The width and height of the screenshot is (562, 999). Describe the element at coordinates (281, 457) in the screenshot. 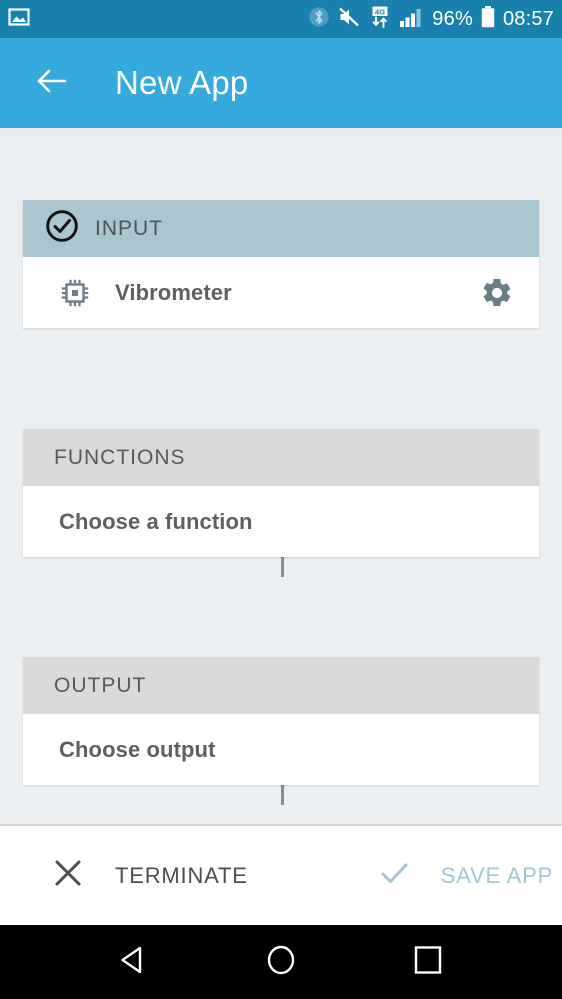

I see `functions-card-header: FUNCTIONS` at that location.